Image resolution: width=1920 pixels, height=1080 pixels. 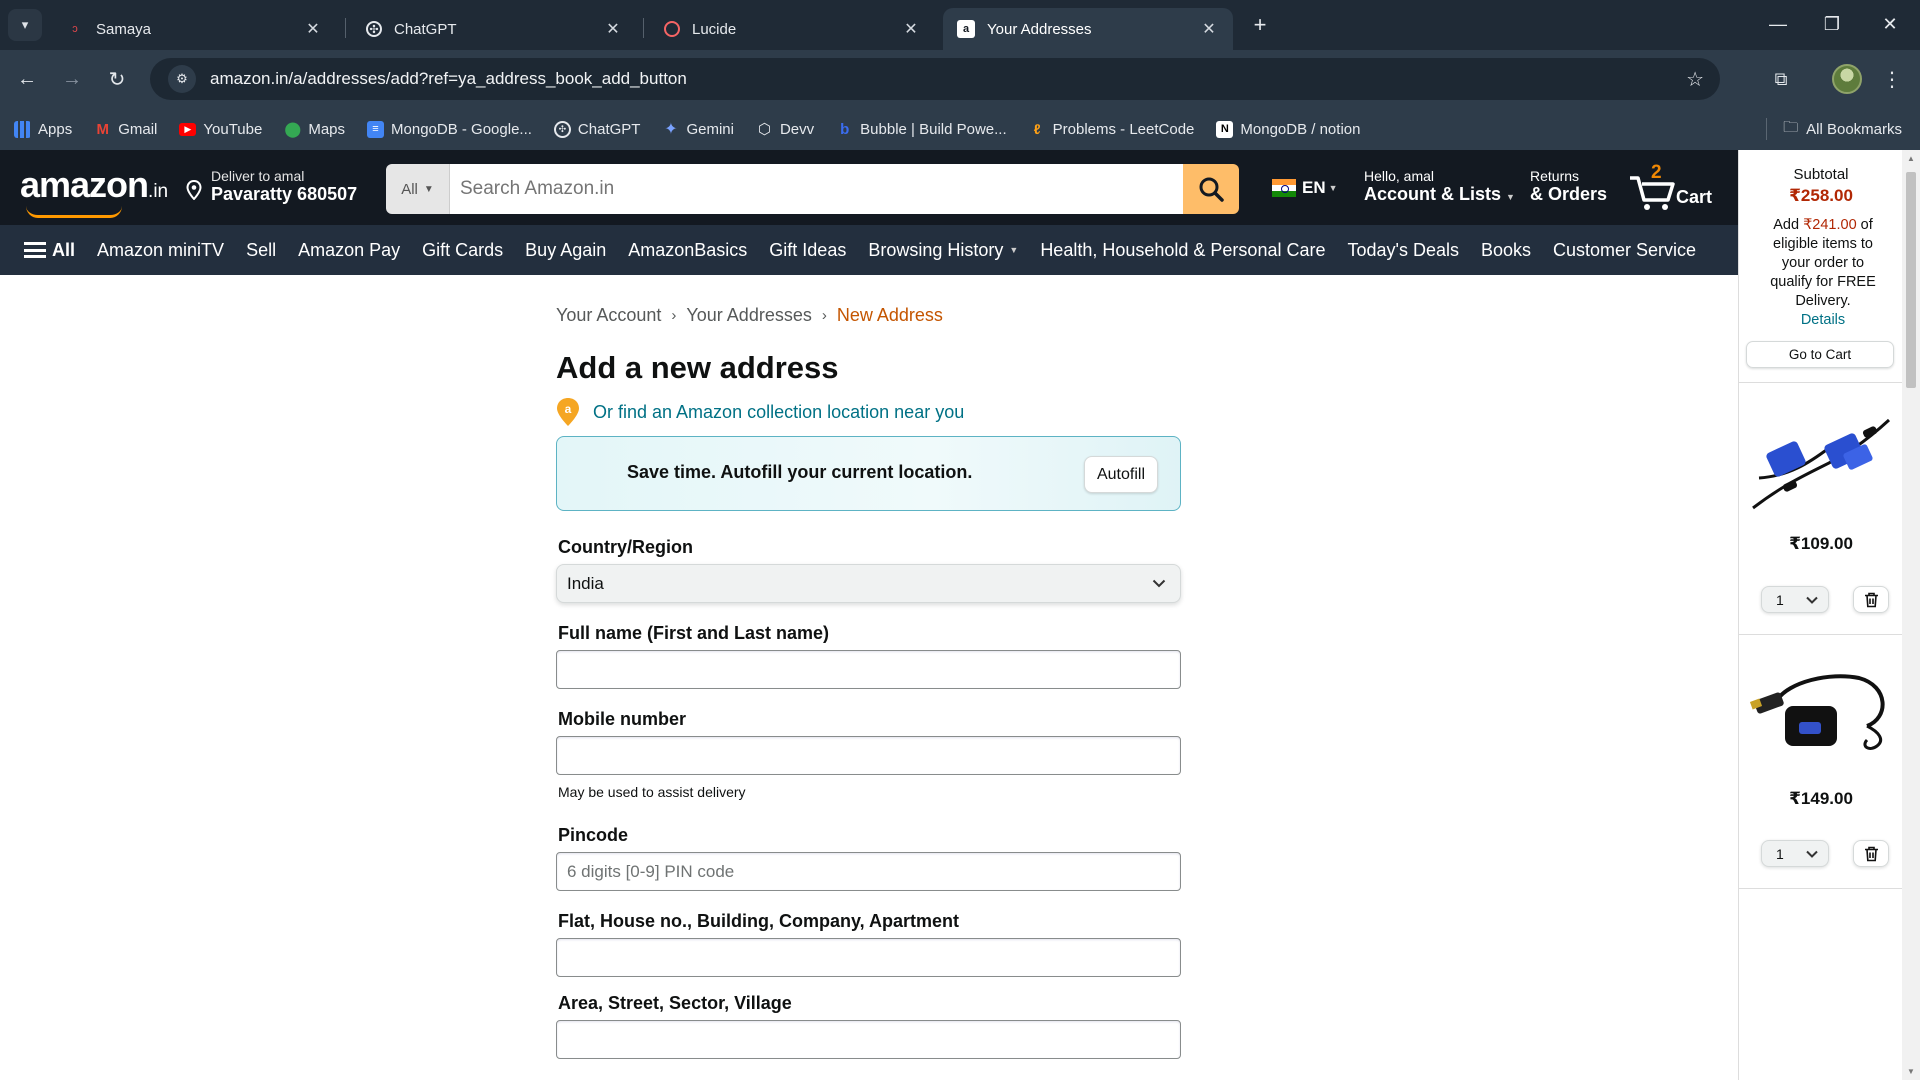 I want to click on browser-tab-lucide: Lucide ✕, so click(x=792, y=29).